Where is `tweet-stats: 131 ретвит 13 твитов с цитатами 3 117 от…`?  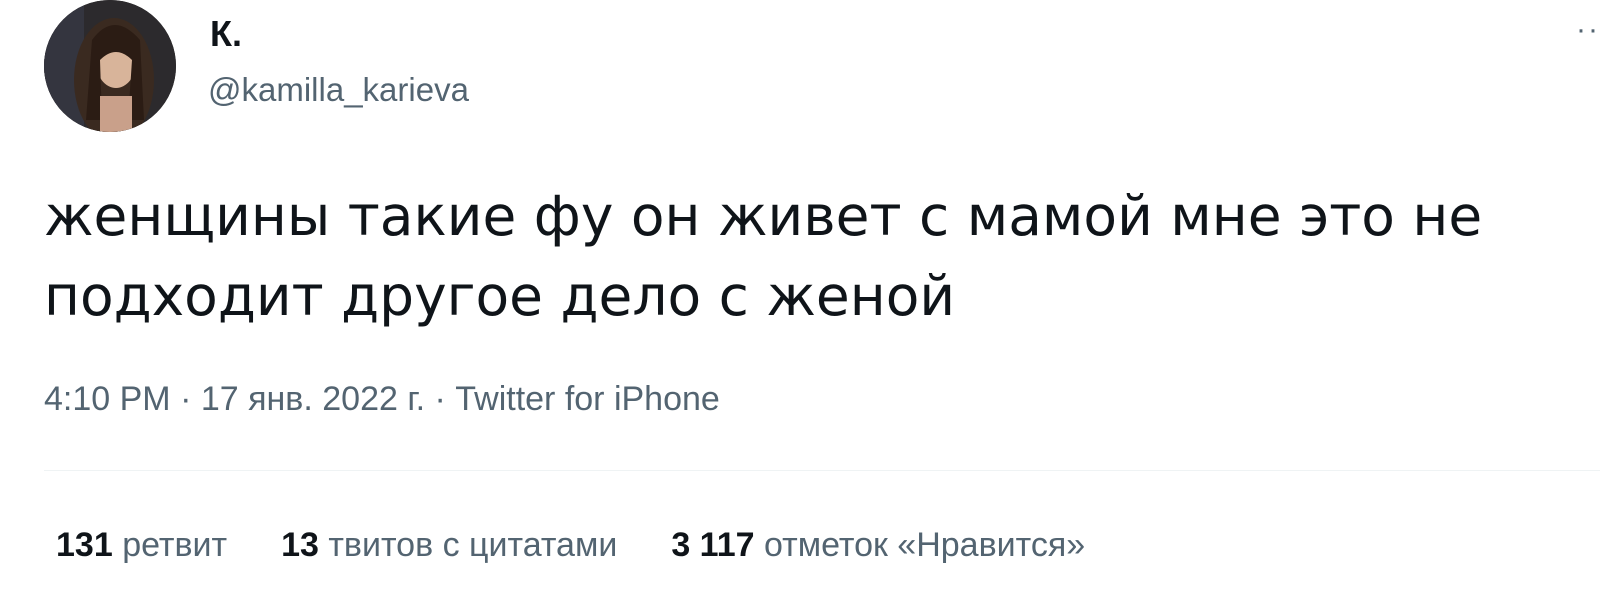
tweet-stats: 131 ретвит 13 твитов с цитатами 3 117 от… is located at coordinates (597, 545).